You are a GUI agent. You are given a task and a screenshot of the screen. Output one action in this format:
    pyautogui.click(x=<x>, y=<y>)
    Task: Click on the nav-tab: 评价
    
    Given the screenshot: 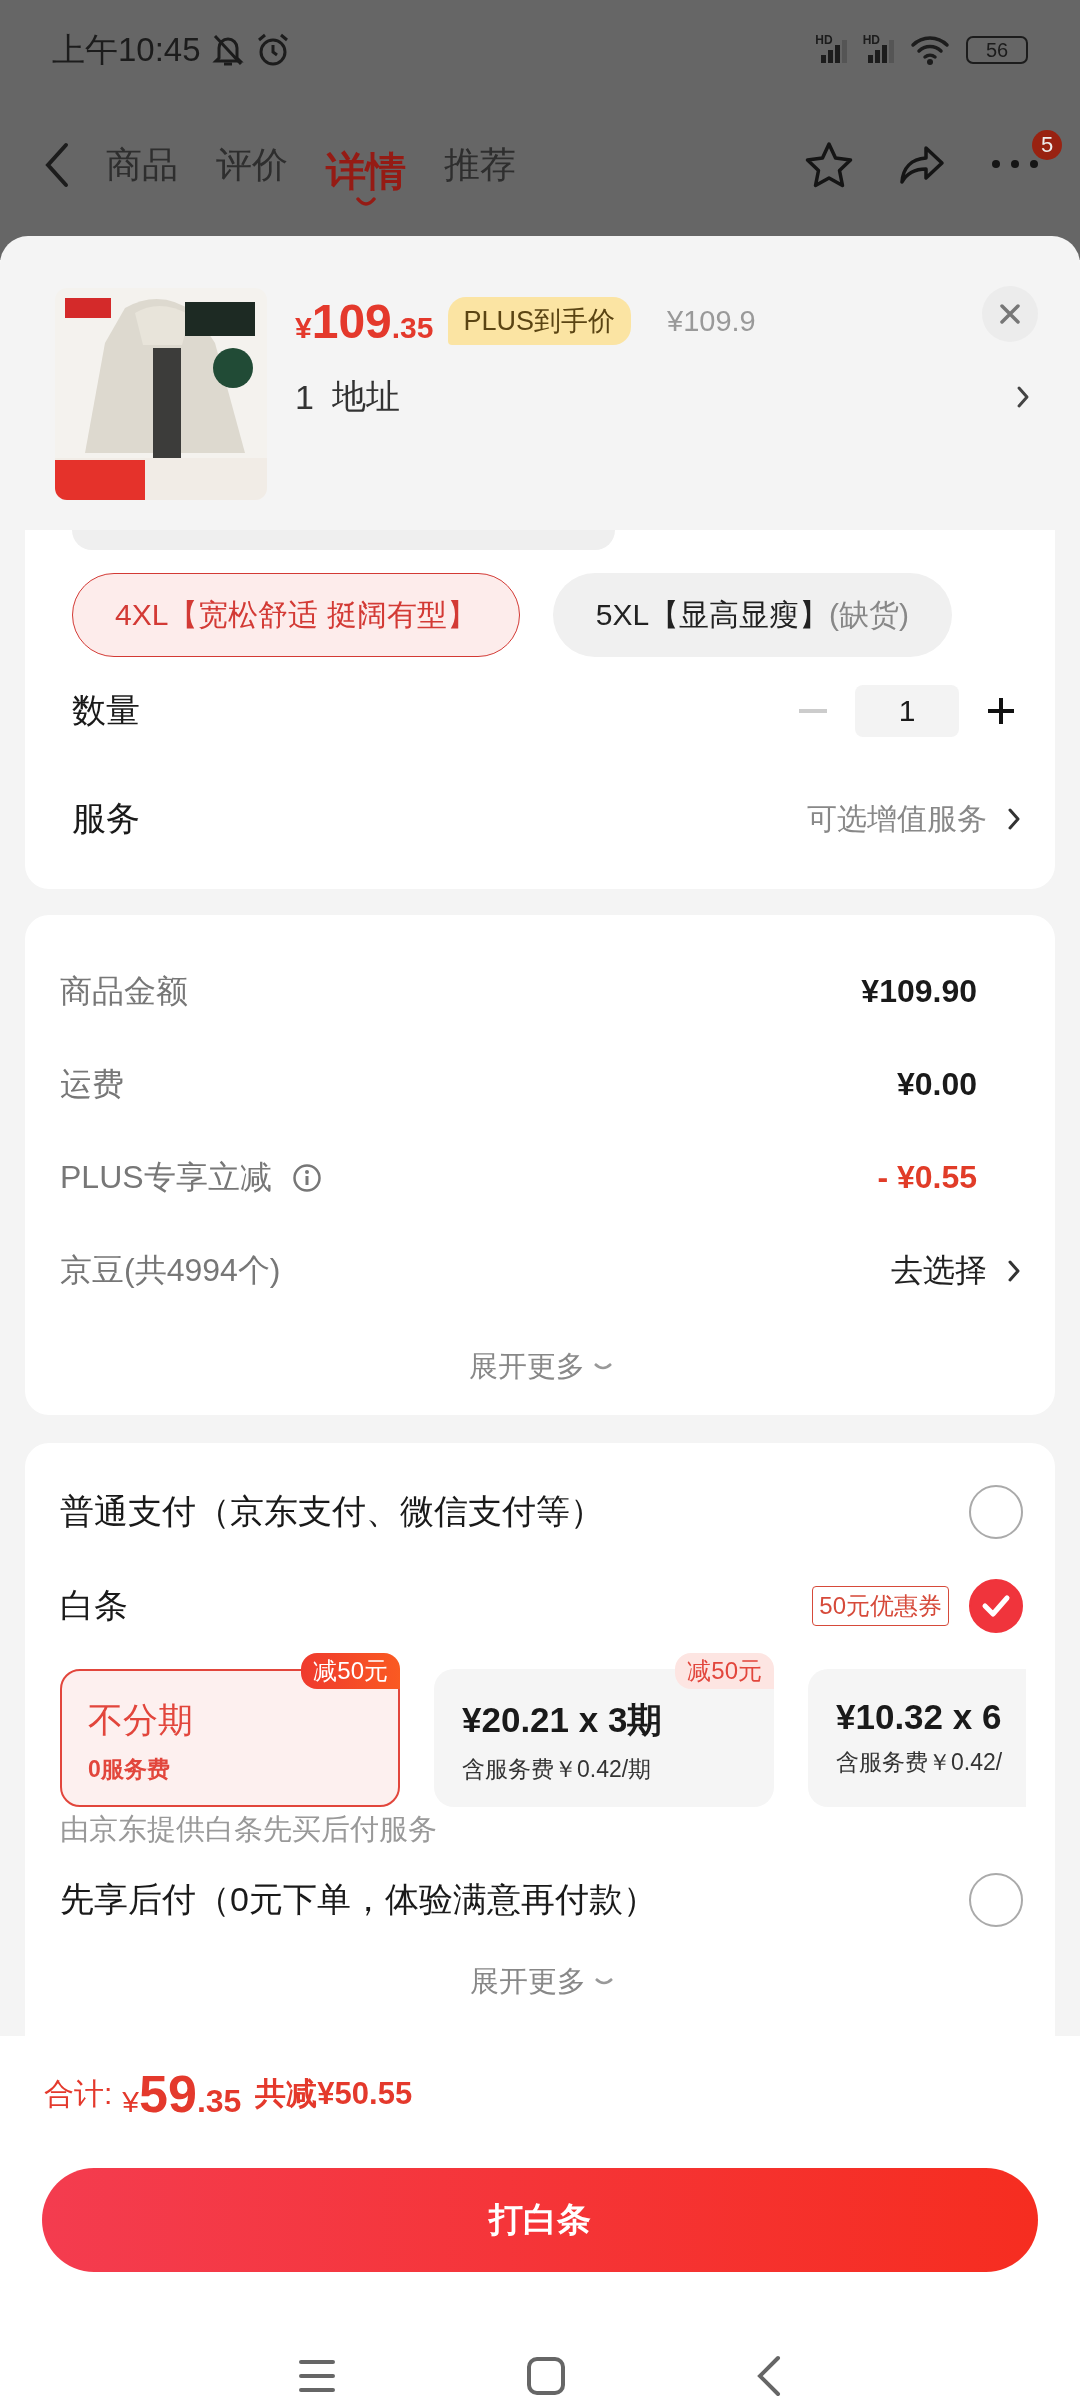 What is the action you would take?
    pyautogui.click(x=252, y=165)
    